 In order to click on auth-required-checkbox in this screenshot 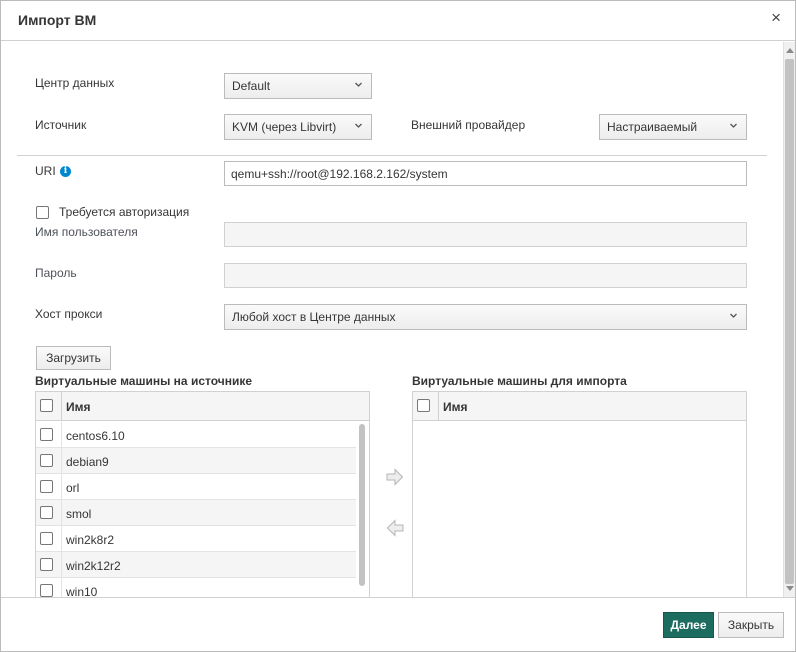, I will do `click(42, 212)`.